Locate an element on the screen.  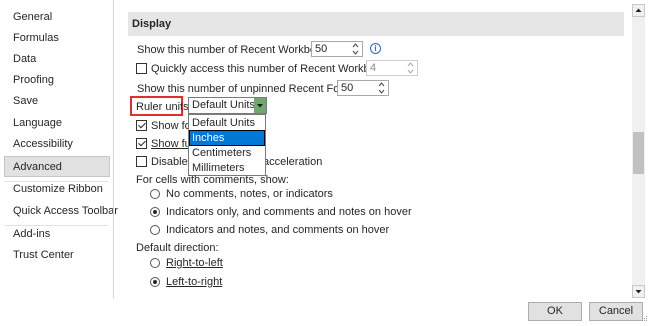
arrow-up-icon is located at coordinates (638, 10).